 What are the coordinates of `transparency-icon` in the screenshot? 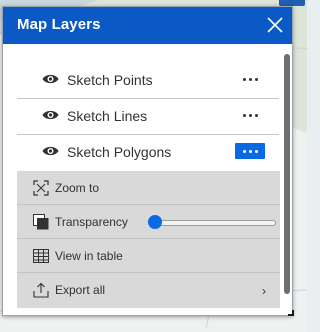 It's located at (41, 222).